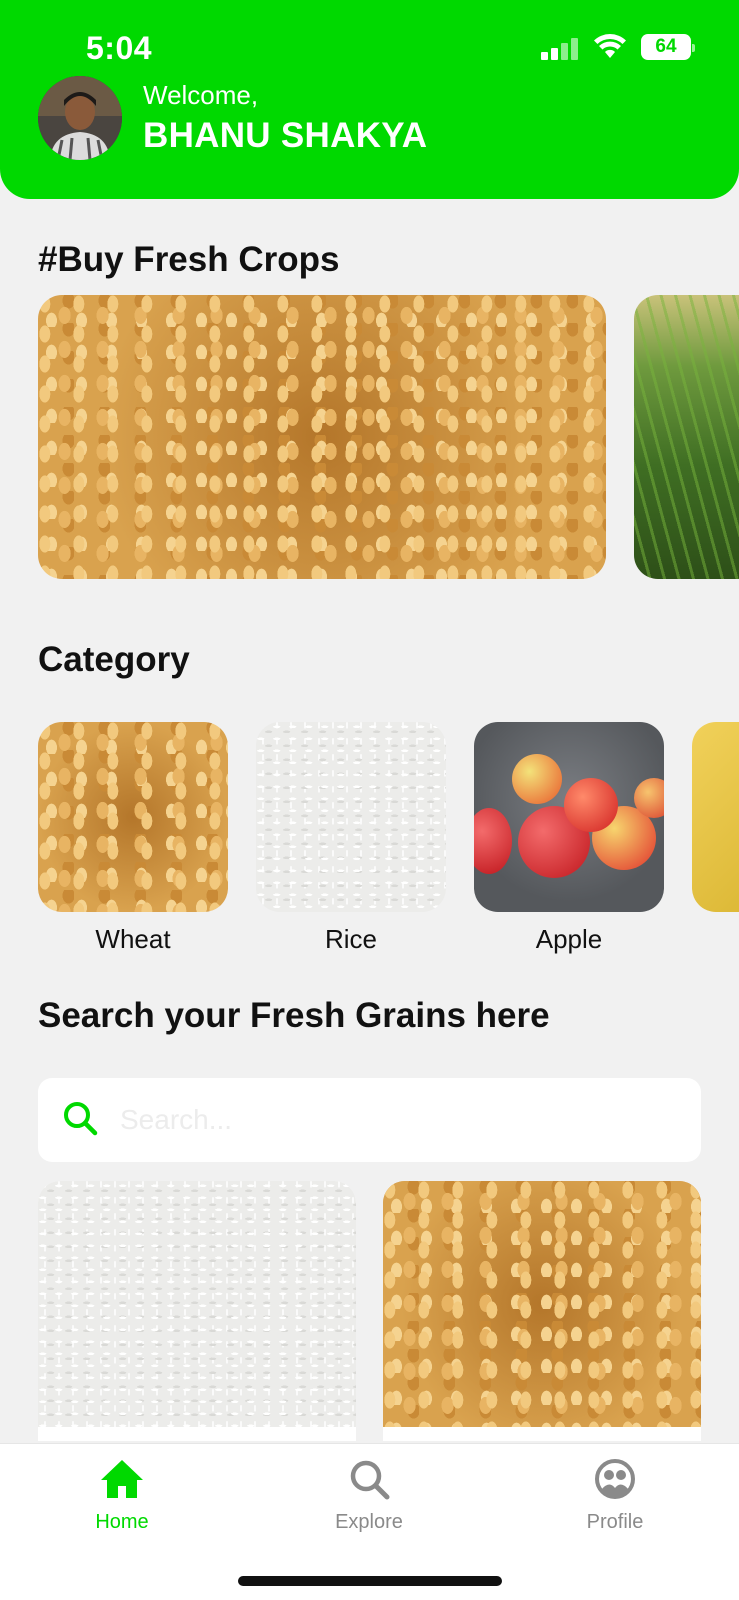  I want to click on category-apple-card, so click(569, 817).